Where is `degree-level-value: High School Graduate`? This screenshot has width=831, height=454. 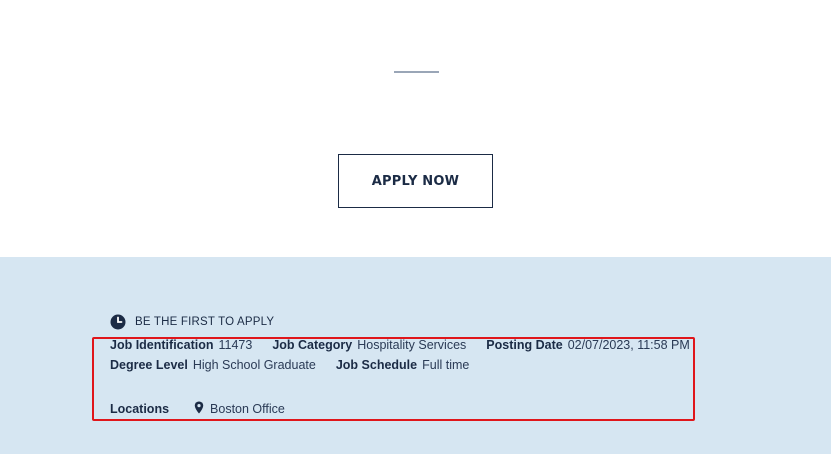 degree-level-value: High School Graduate is located at coordinates (254, 365).